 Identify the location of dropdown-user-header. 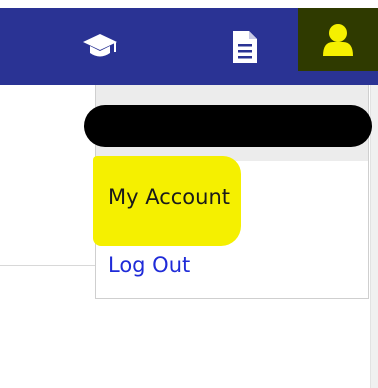
(228, 123).